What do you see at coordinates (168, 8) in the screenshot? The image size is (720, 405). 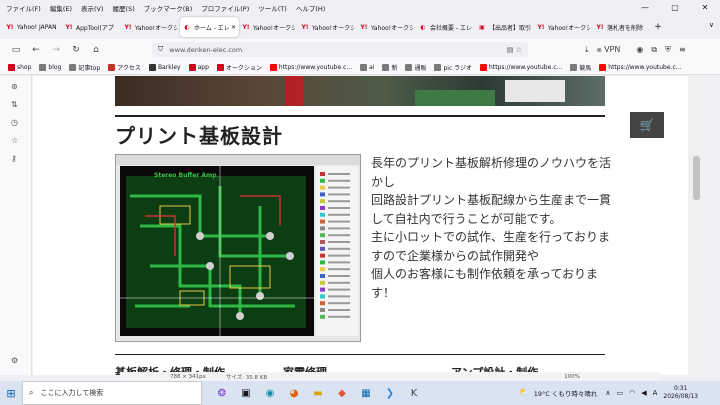 I see `menu-item-4: ブックマーク(B)` at bounding box center [168, 8].